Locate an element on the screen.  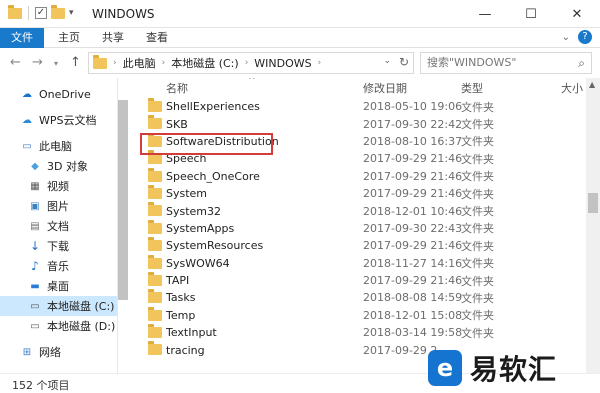
list-item: TAPI 2017-09-29 21:46 文件夹 is located at coordinates (357, 280).